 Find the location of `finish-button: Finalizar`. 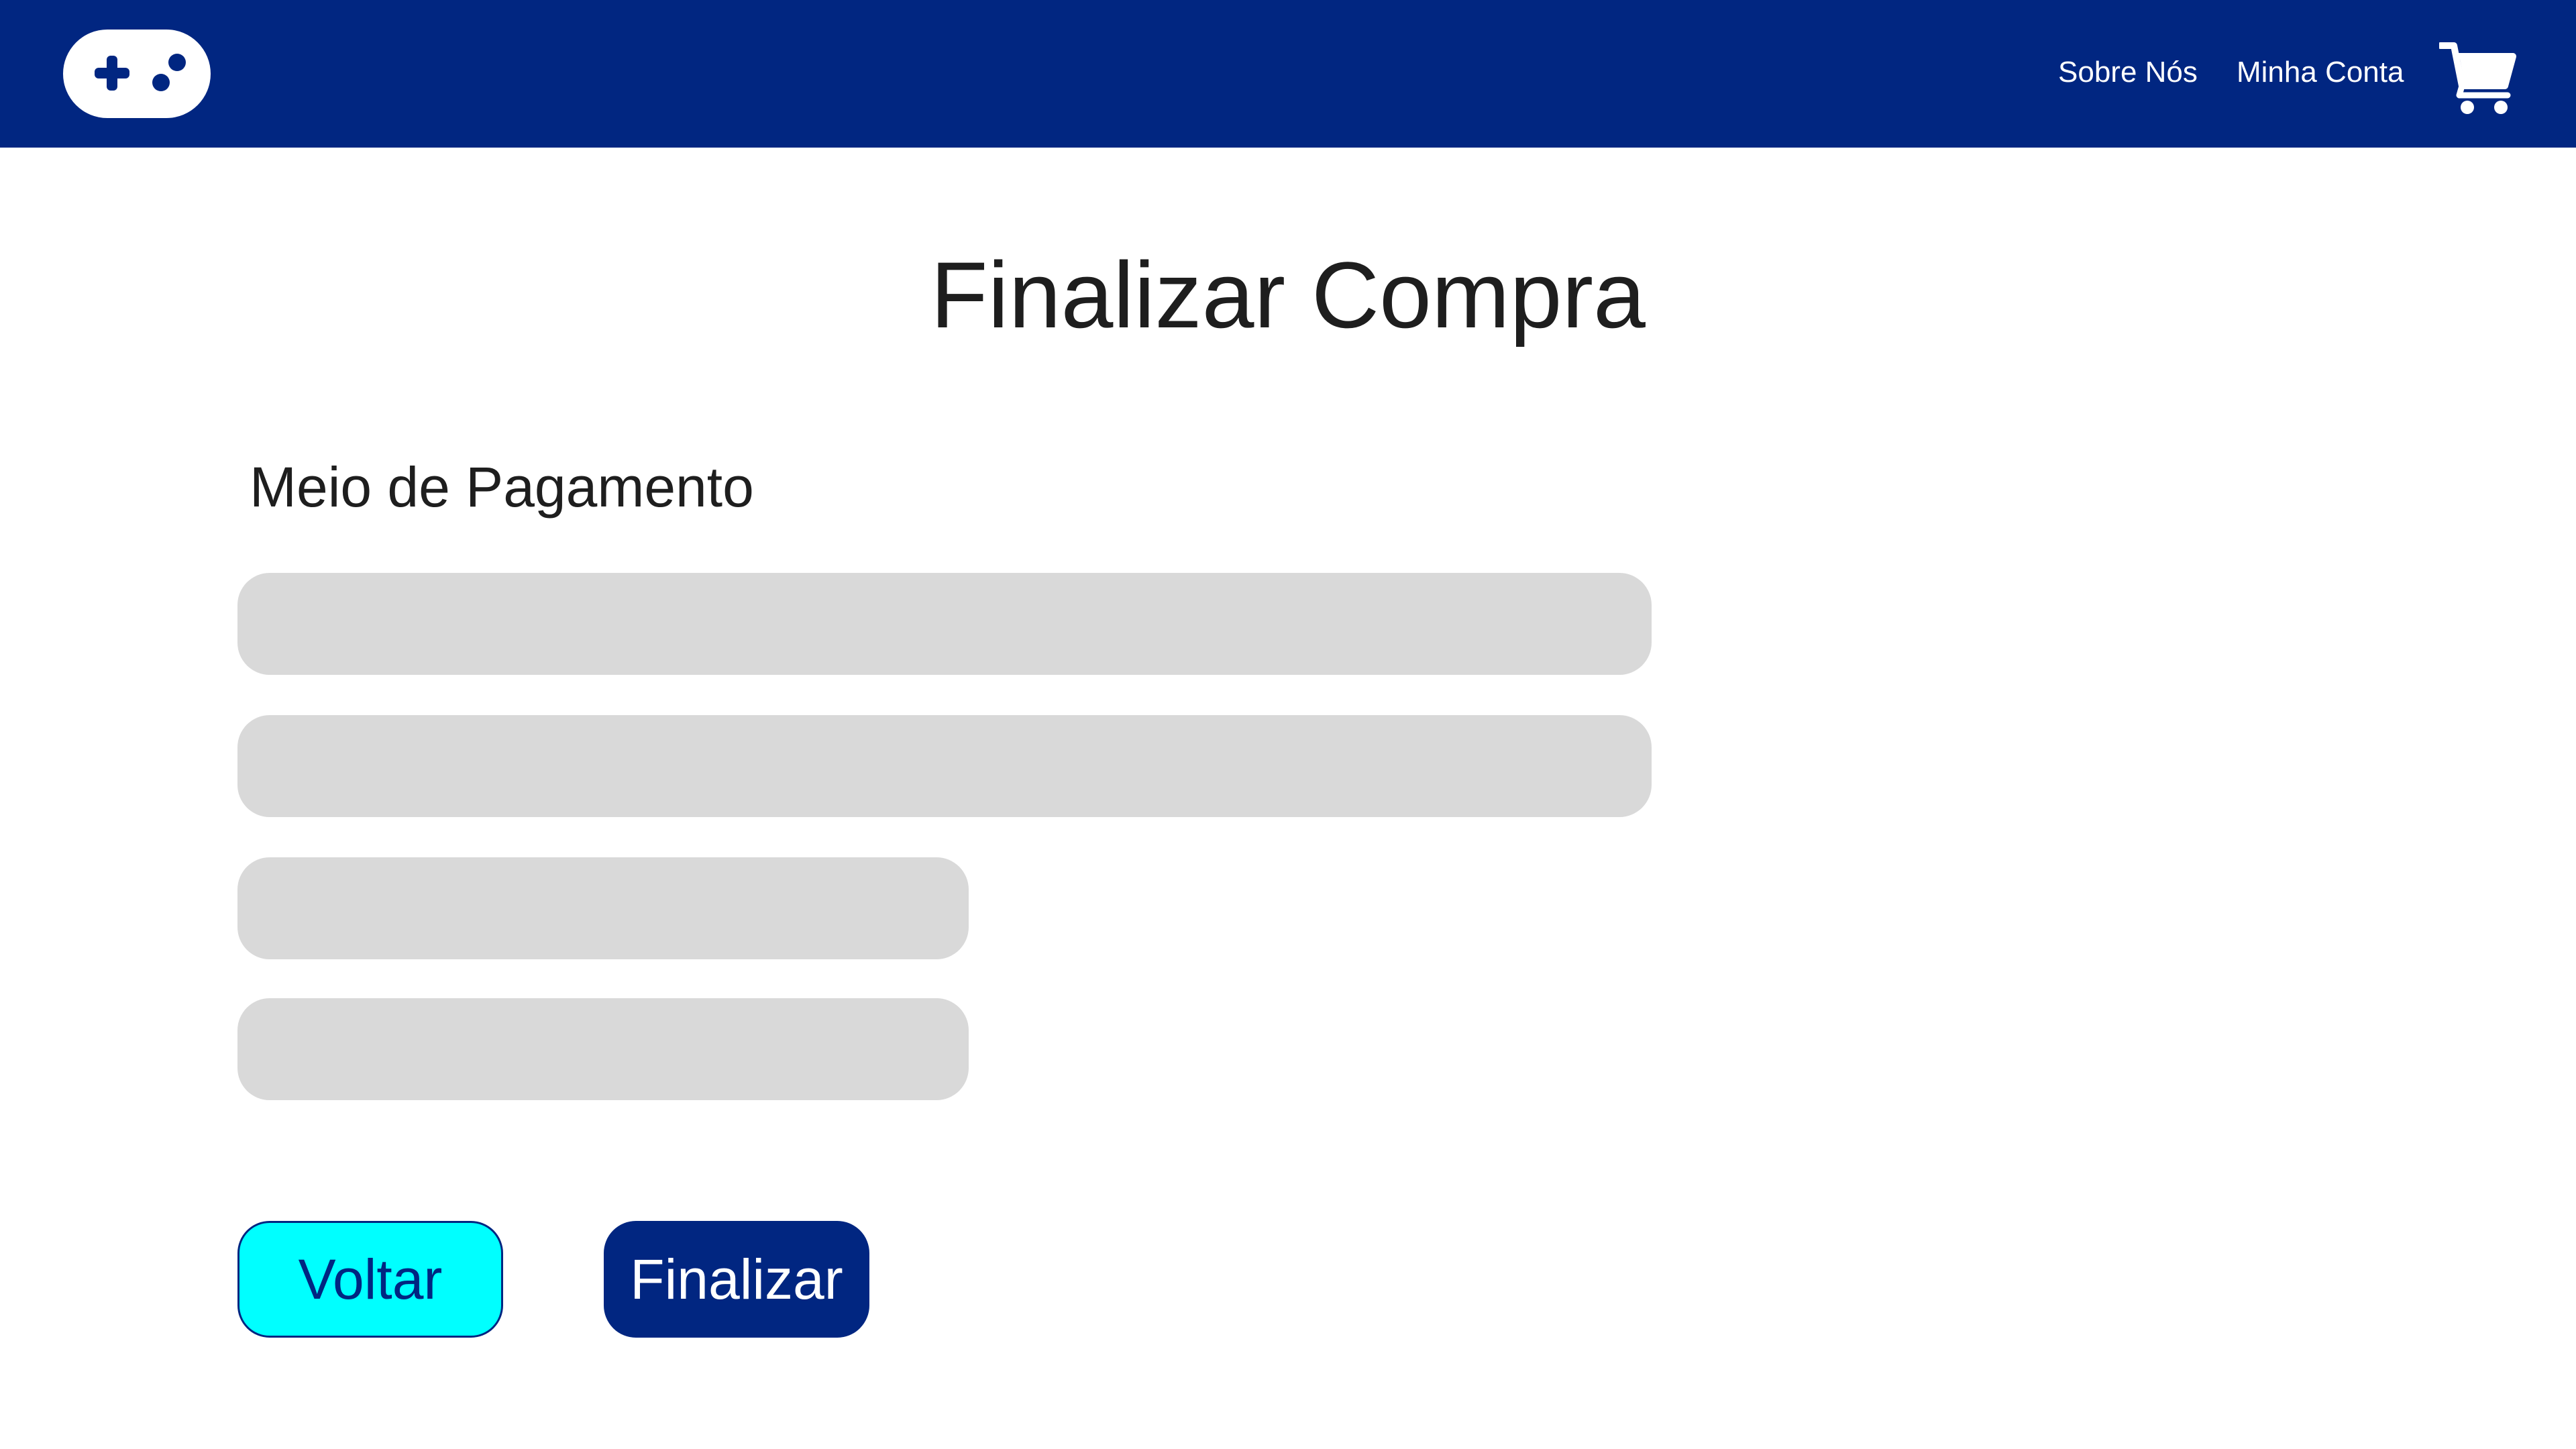

finish-button: Finalizar is located at coordinates (736, 1279).